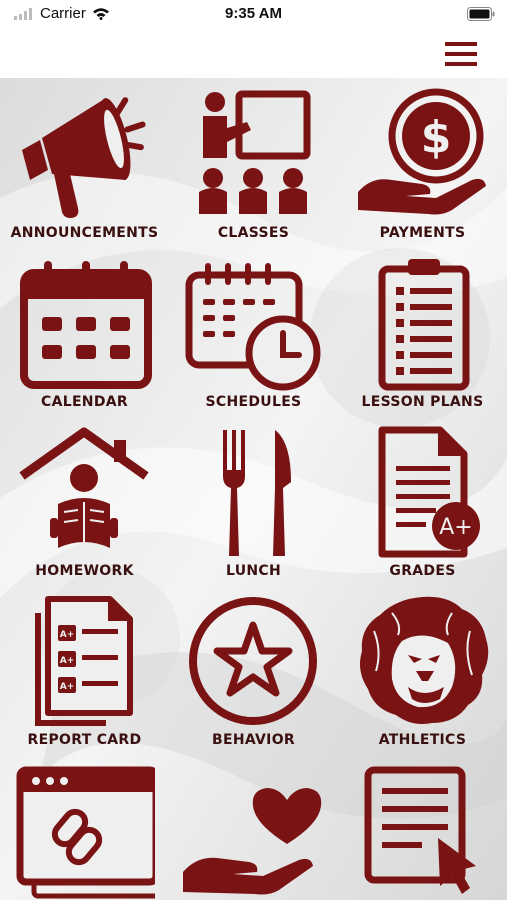 The height and width of the screenshot is (900, 507). I want to click on tile-links, so click(84, 829).